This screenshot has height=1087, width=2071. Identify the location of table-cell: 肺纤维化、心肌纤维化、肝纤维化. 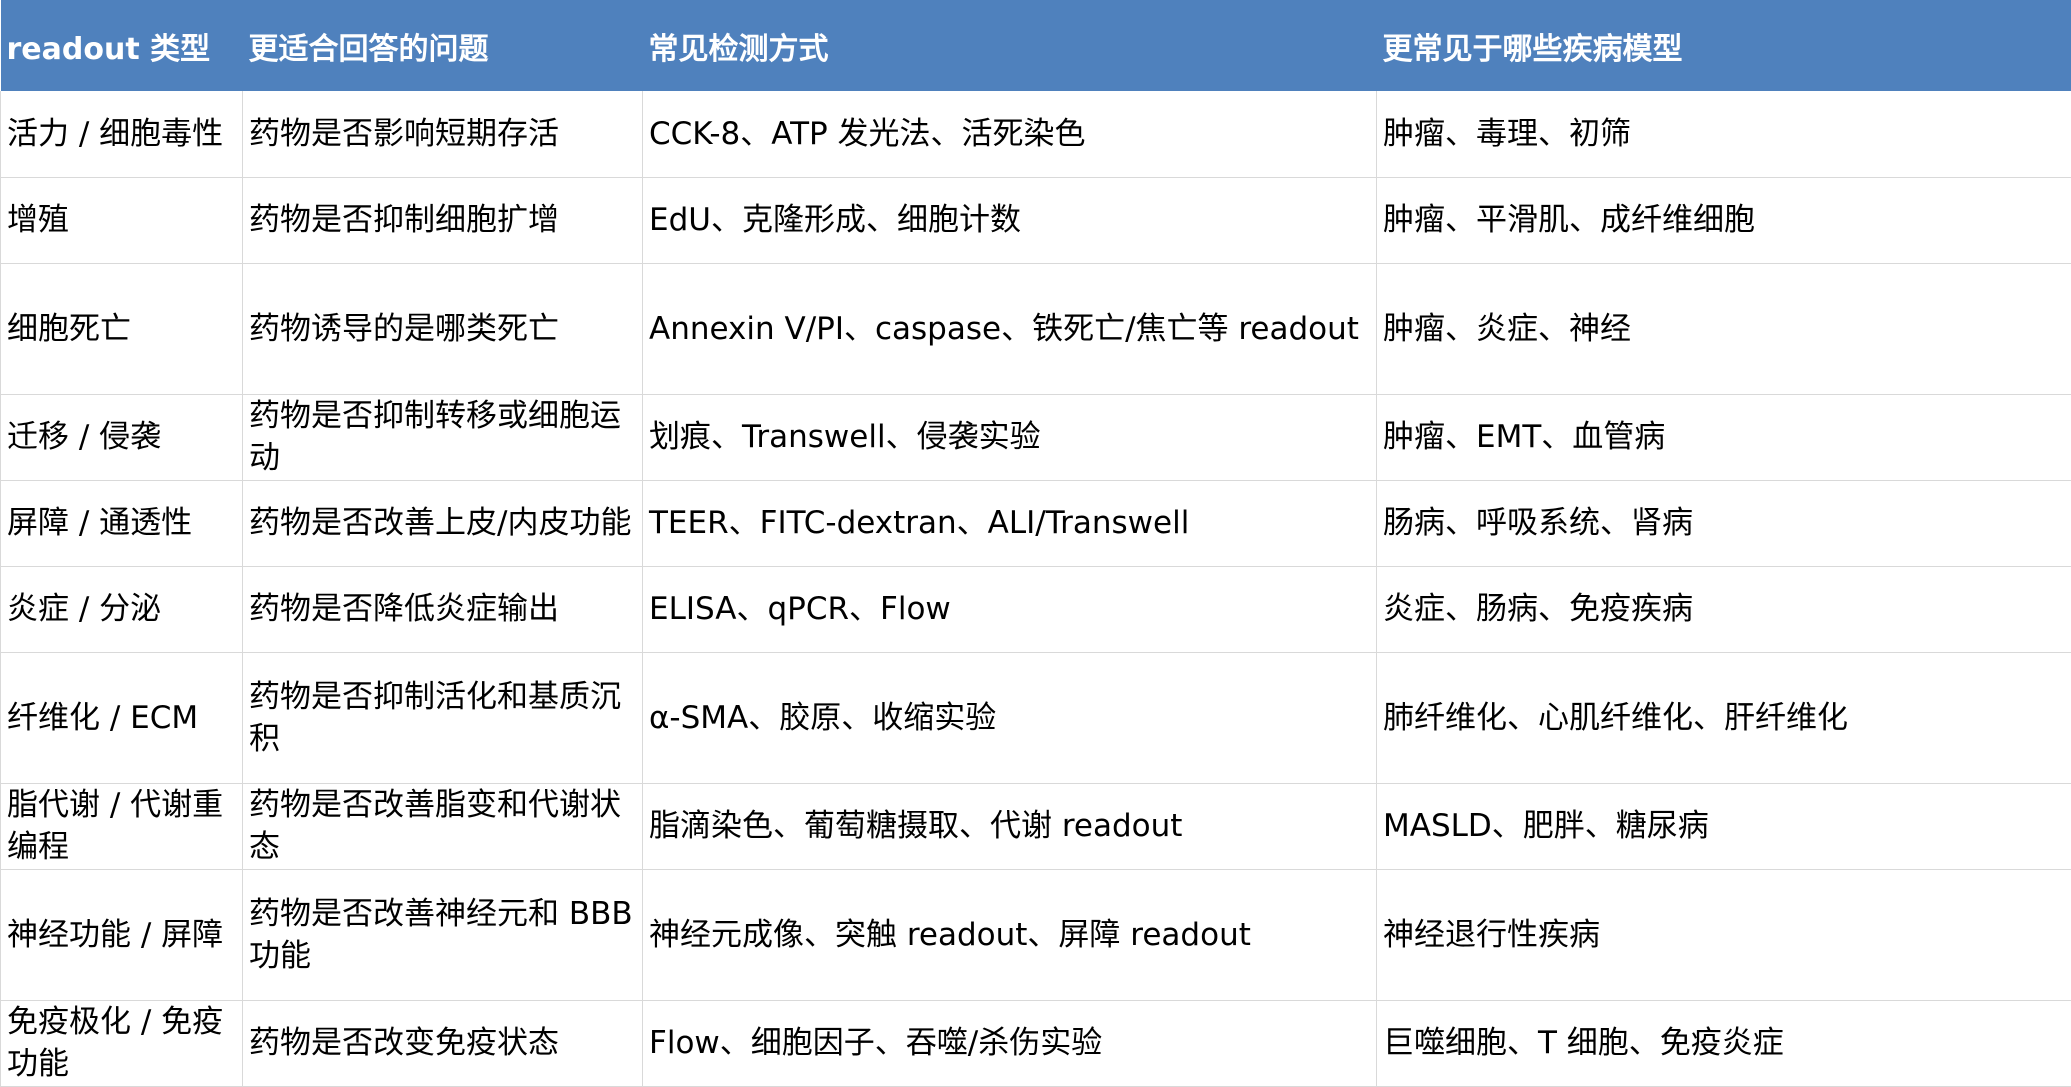
(1724, 717).